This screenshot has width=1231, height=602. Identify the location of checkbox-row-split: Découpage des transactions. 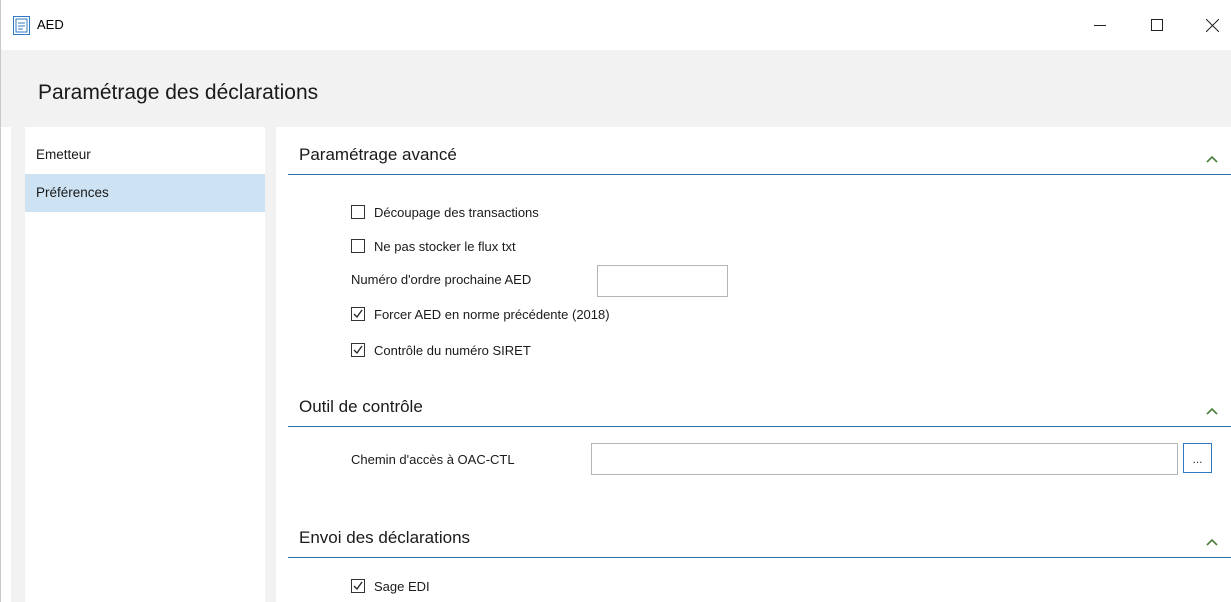
(445, 212).